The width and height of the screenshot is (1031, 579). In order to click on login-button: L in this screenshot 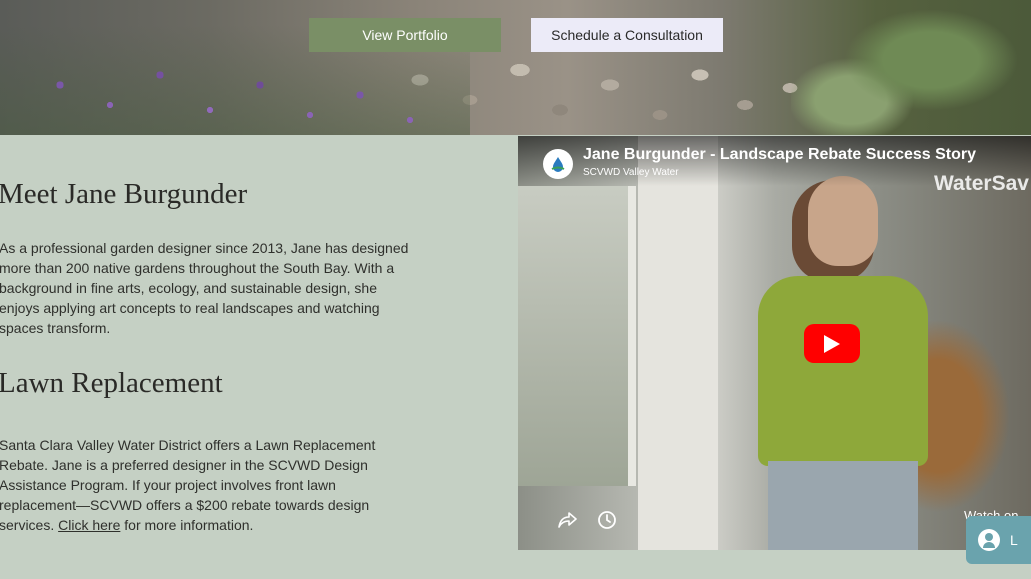, I will do `click(998, 540)`.